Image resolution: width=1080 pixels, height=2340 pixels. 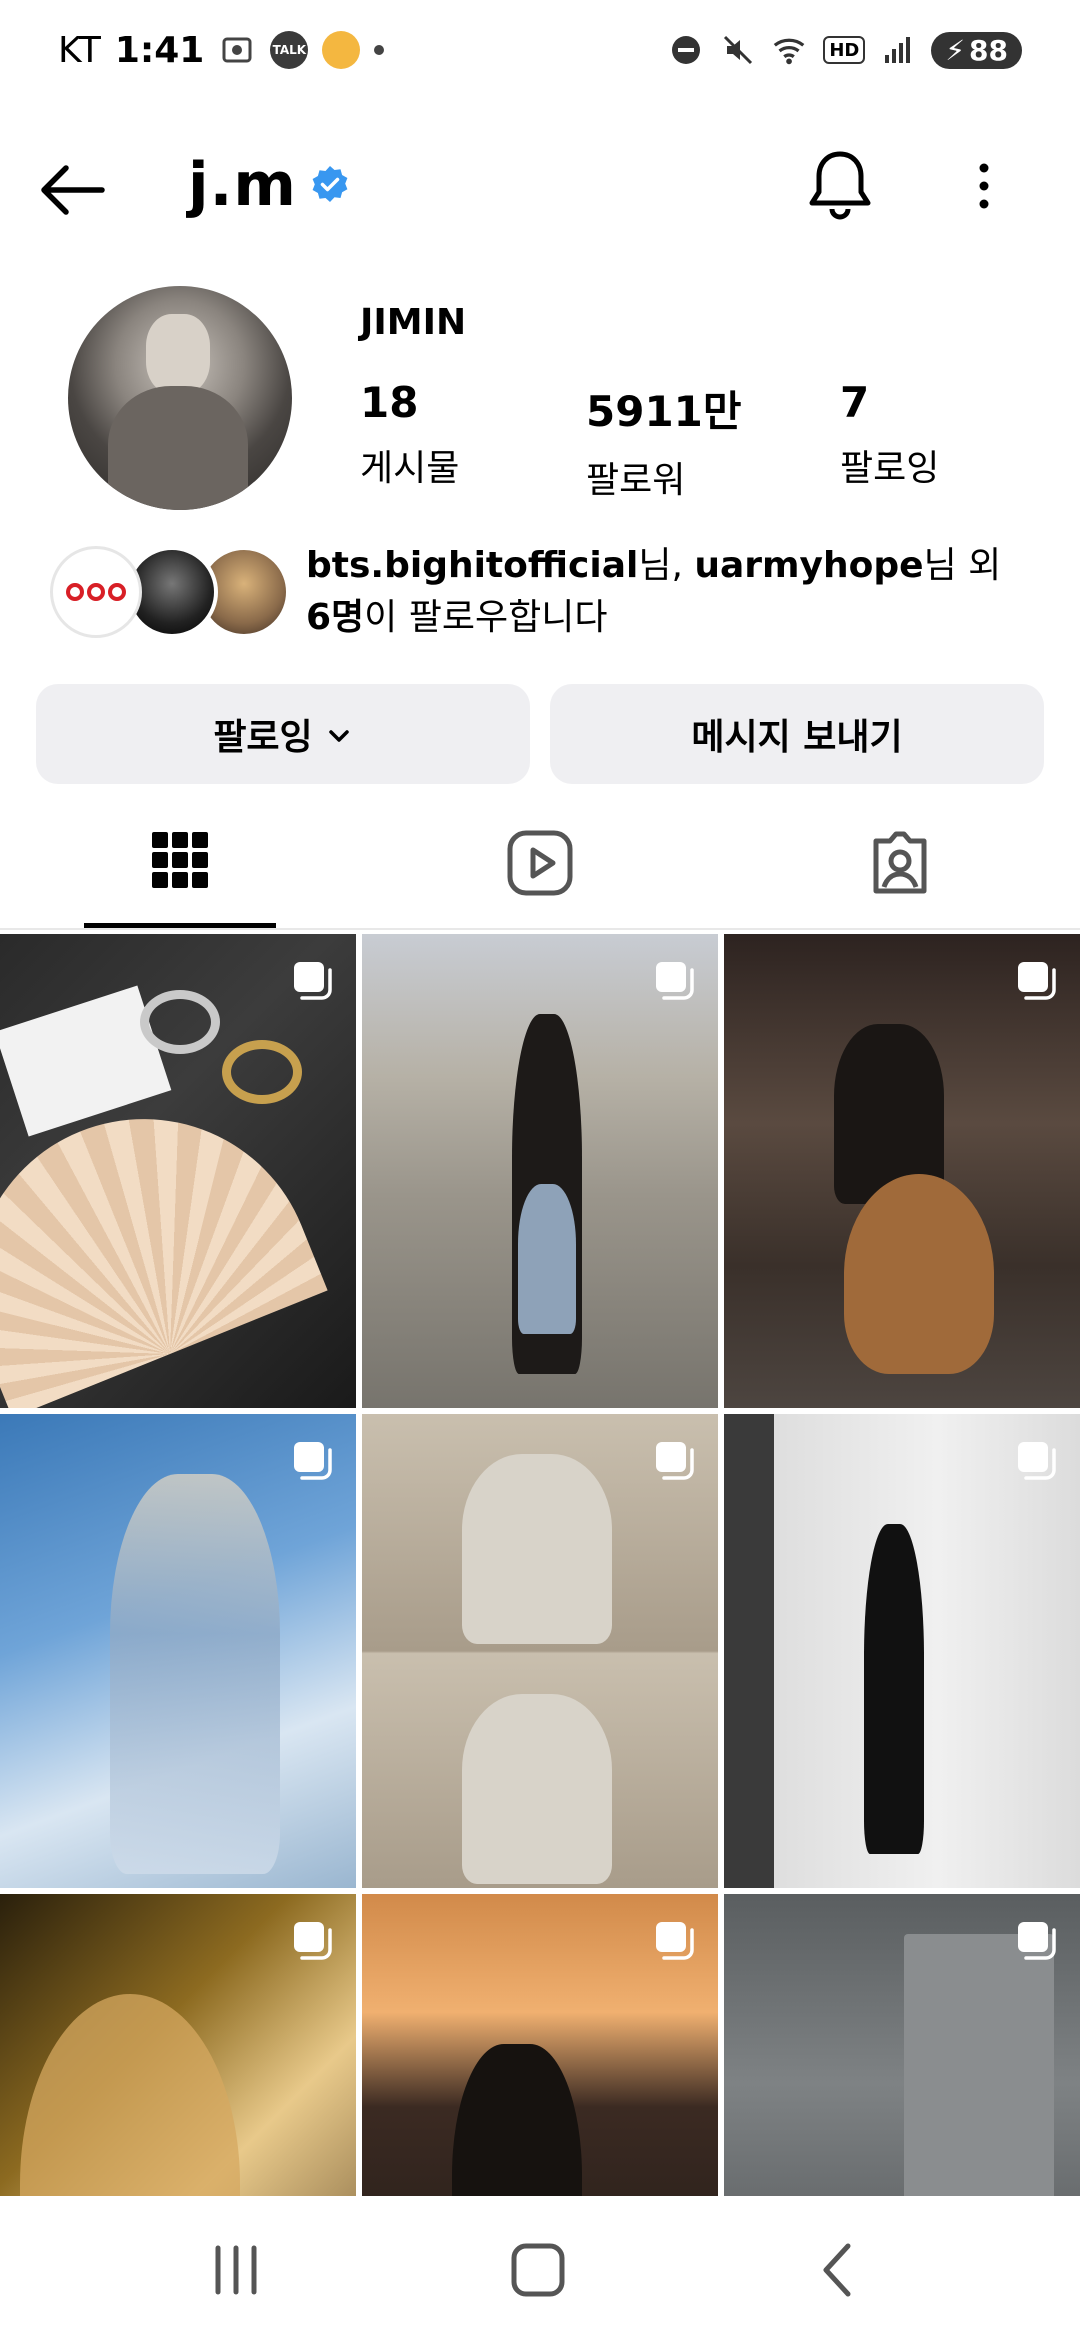 I want to click on performer-shape, so click(x=195, y=1674).